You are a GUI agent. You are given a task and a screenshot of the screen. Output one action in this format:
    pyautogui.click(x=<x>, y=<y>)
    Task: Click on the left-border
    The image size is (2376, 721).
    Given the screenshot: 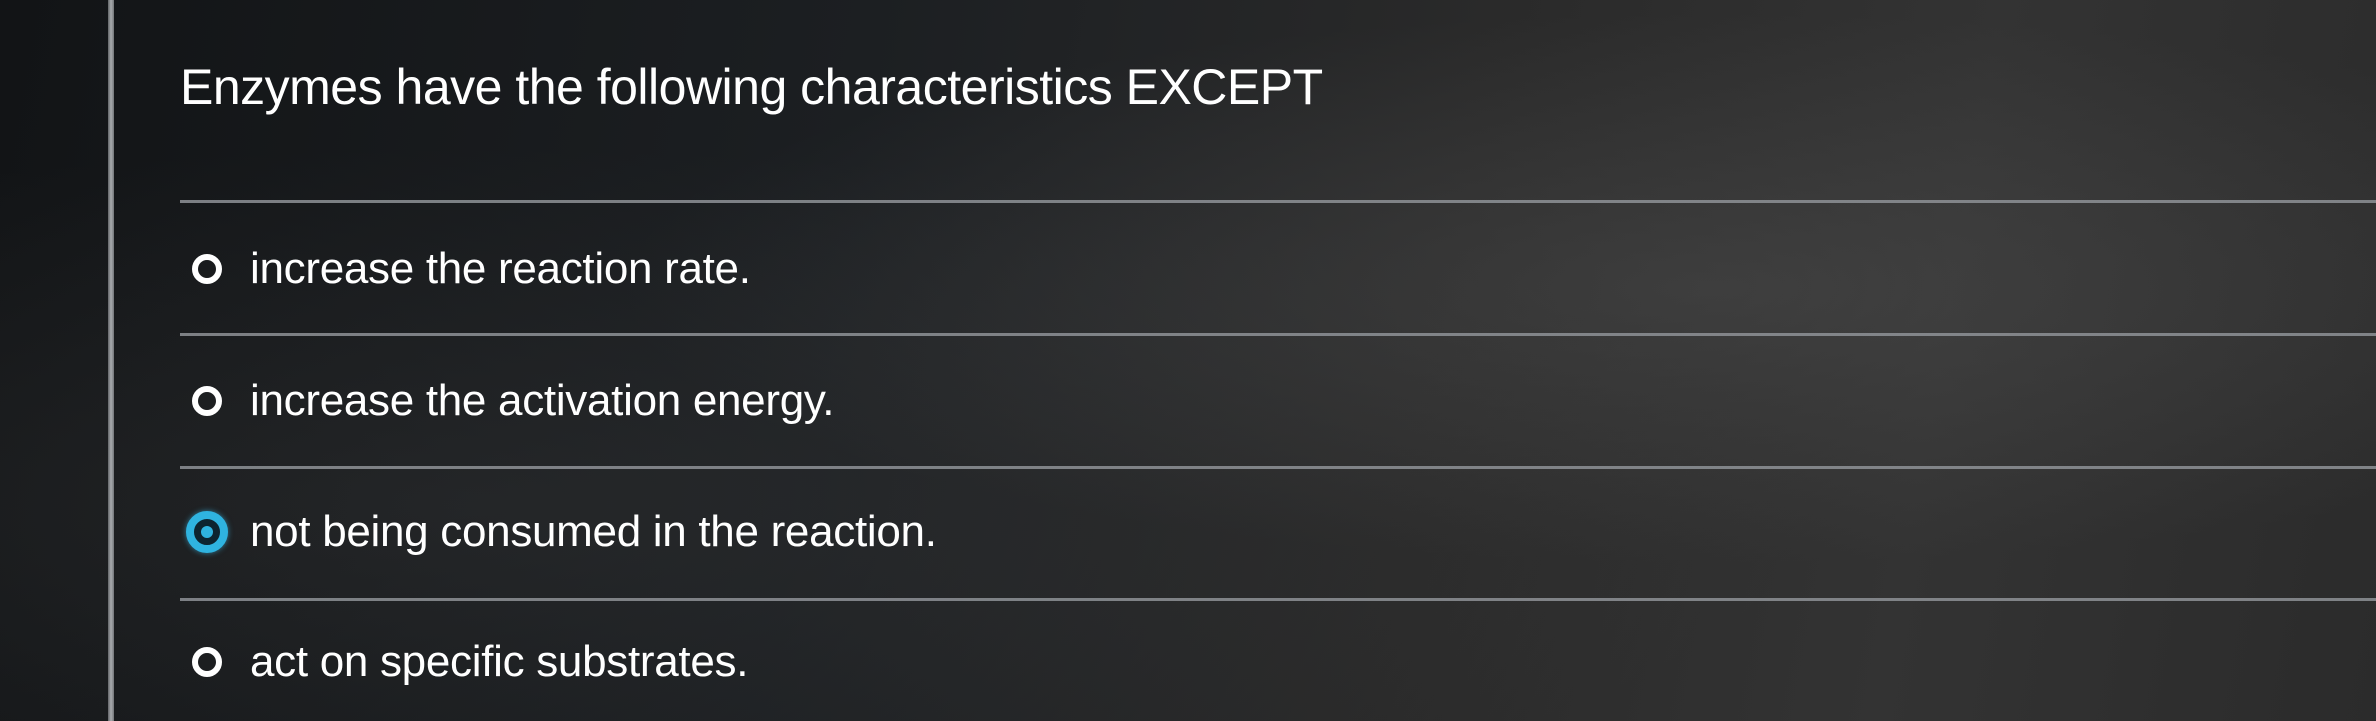 What is the action you would take?
    pyautogui.click(x=111, y=360)
    